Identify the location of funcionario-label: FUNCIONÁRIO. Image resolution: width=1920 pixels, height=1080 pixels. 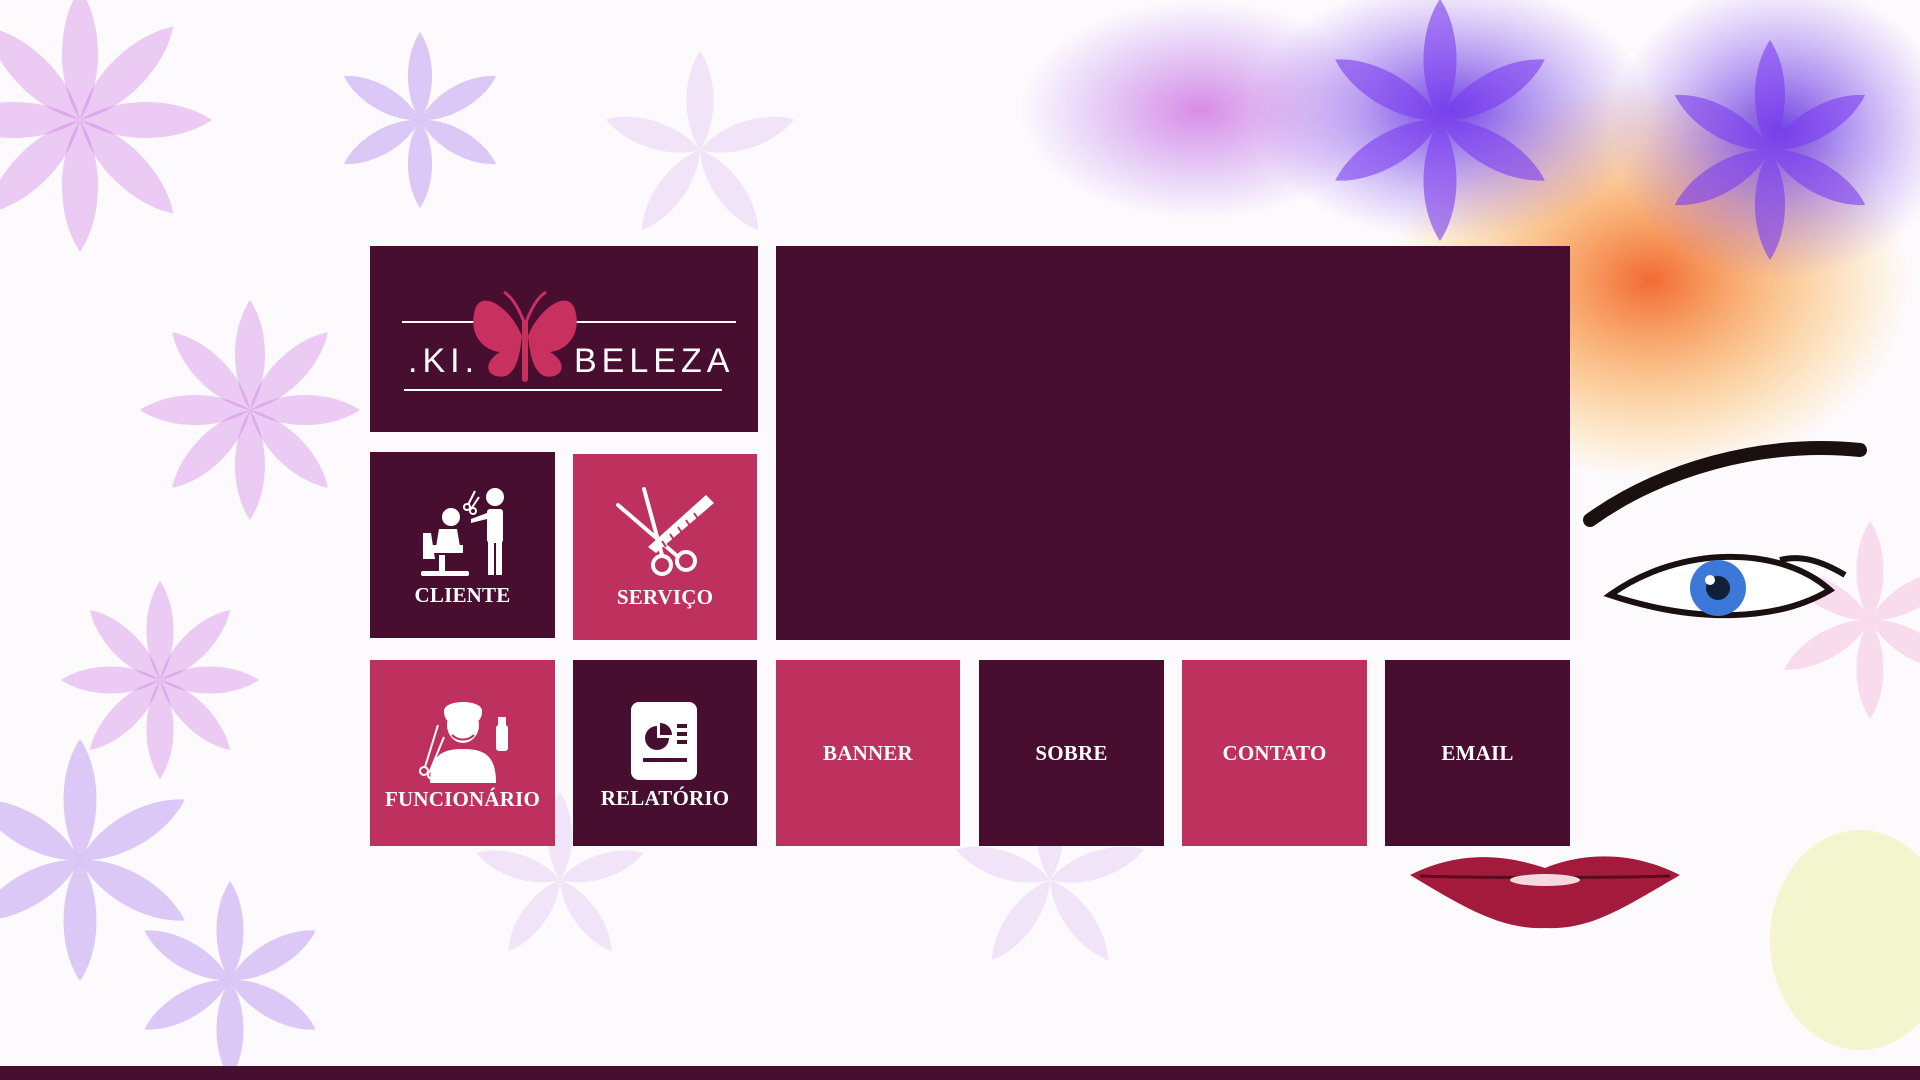
(462, 798).